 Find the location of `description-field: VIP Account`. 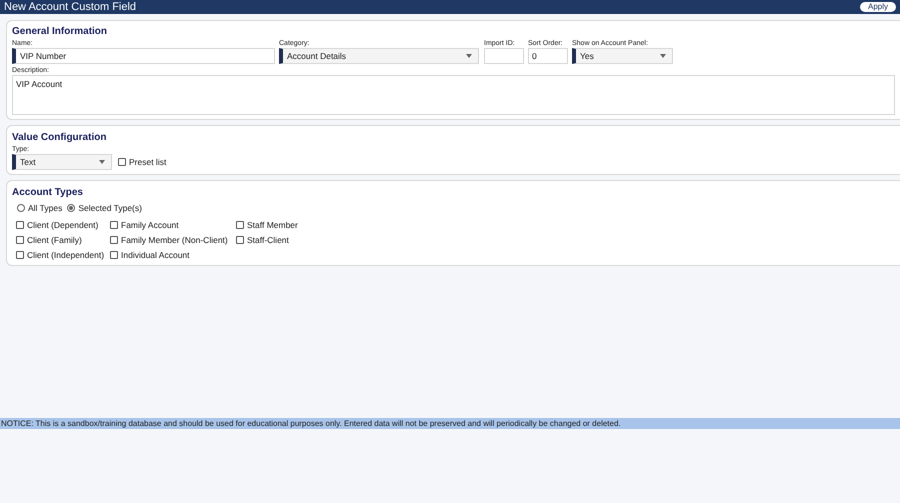

description-field: VIP Account is located at coordinates (453, 95).